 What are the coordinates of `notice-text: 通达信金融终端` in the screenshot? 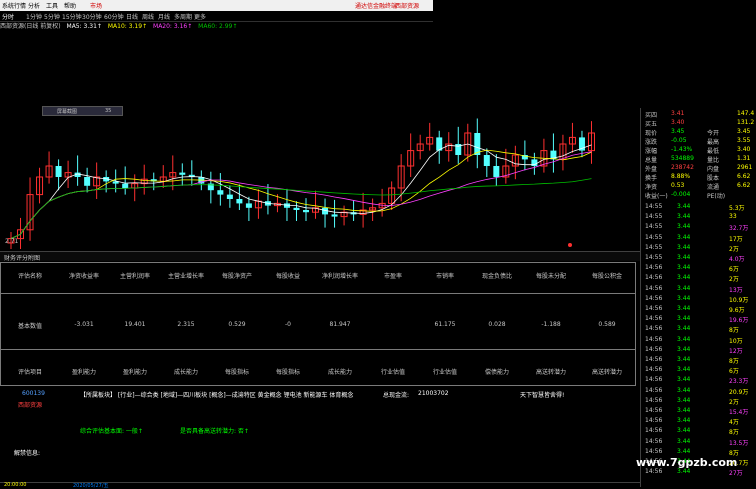 It's located at (376, 6).